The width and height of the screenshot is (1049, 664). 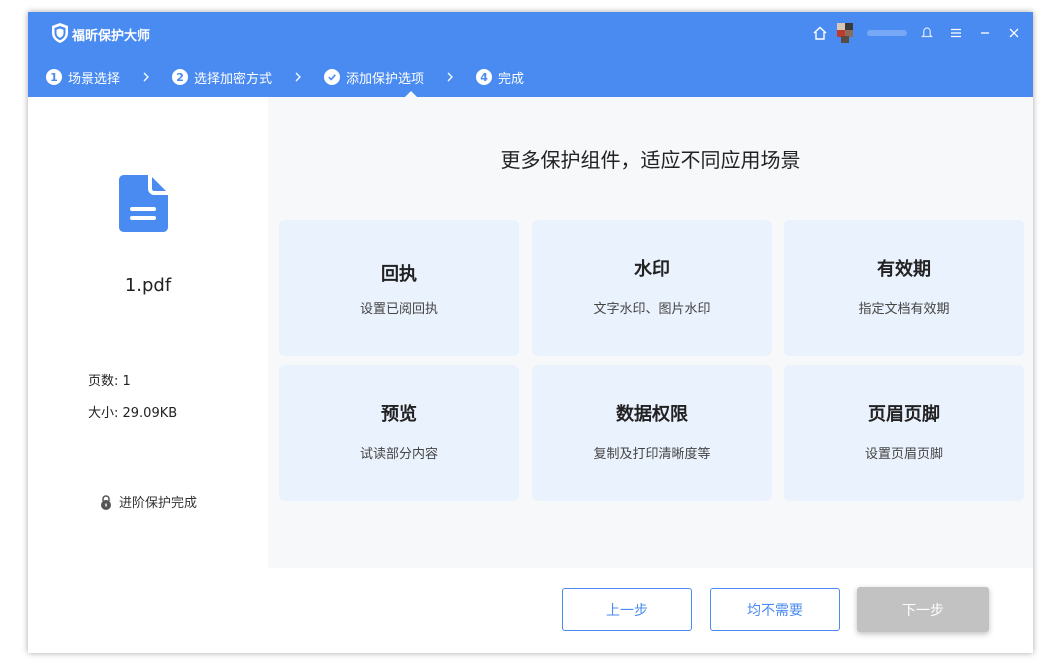 I want to click on menu-icon, so click(x=956, y=33).